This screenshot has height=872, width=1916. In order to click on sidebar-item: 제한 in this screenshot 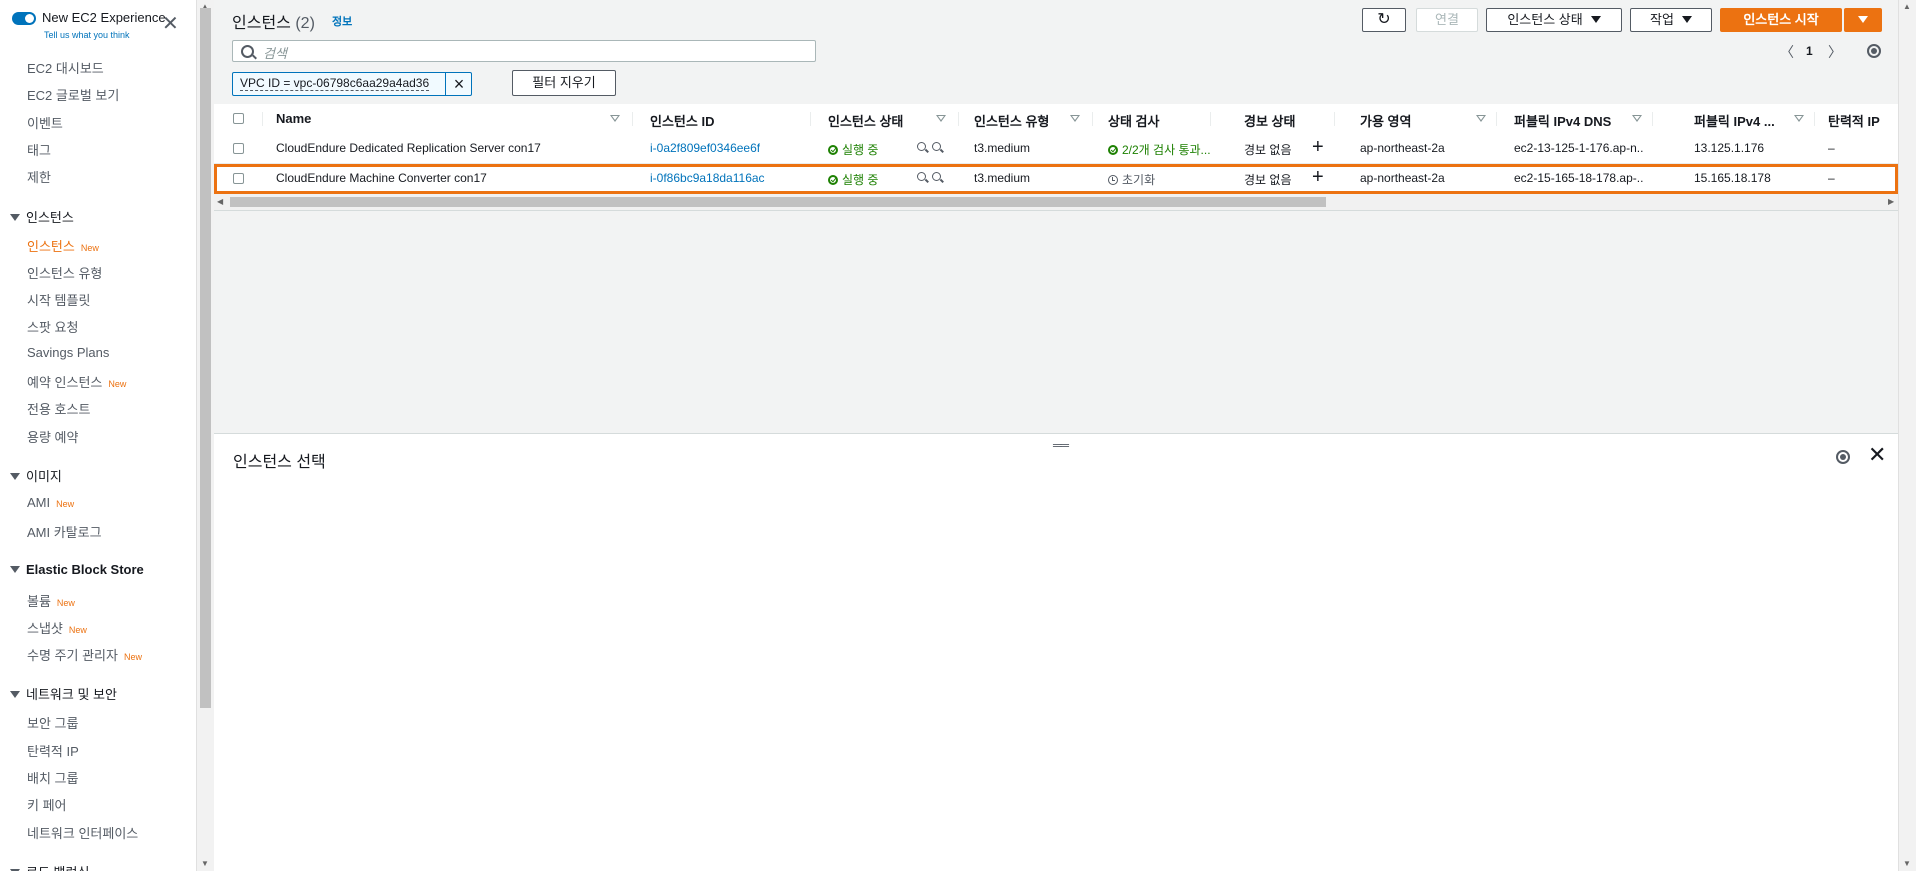, I will do `click(39, 176)`.